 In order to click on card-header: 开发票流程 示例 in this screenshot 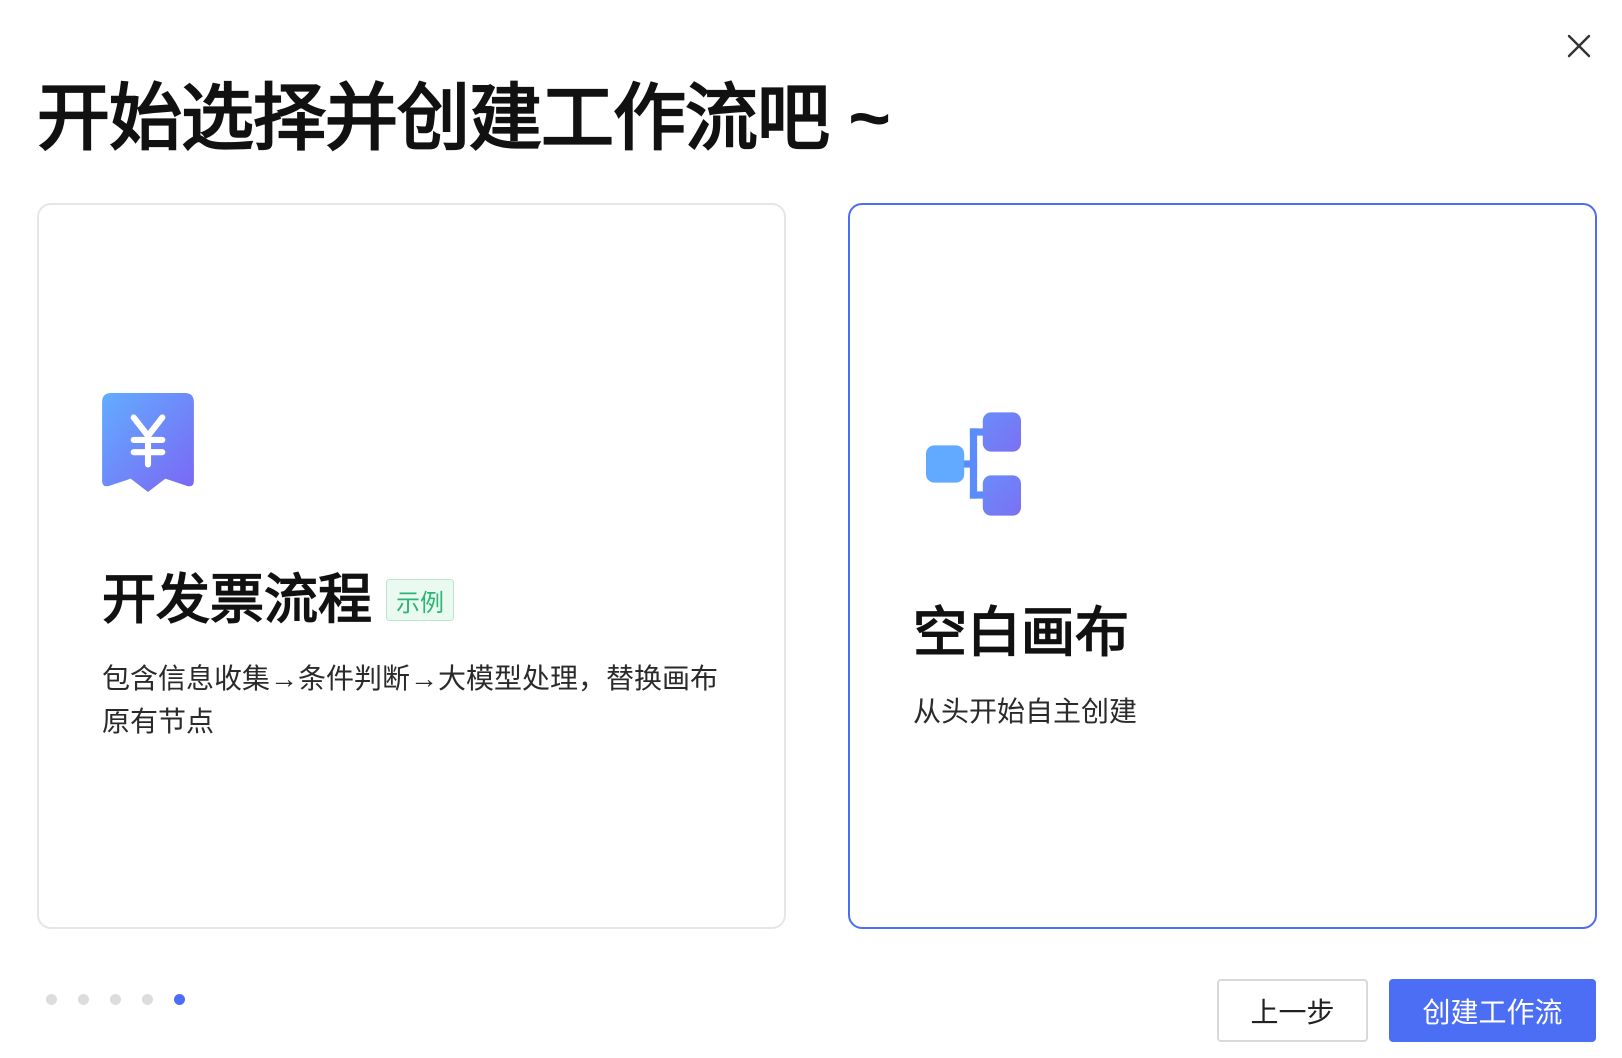, I will do `click(278, 600)`.